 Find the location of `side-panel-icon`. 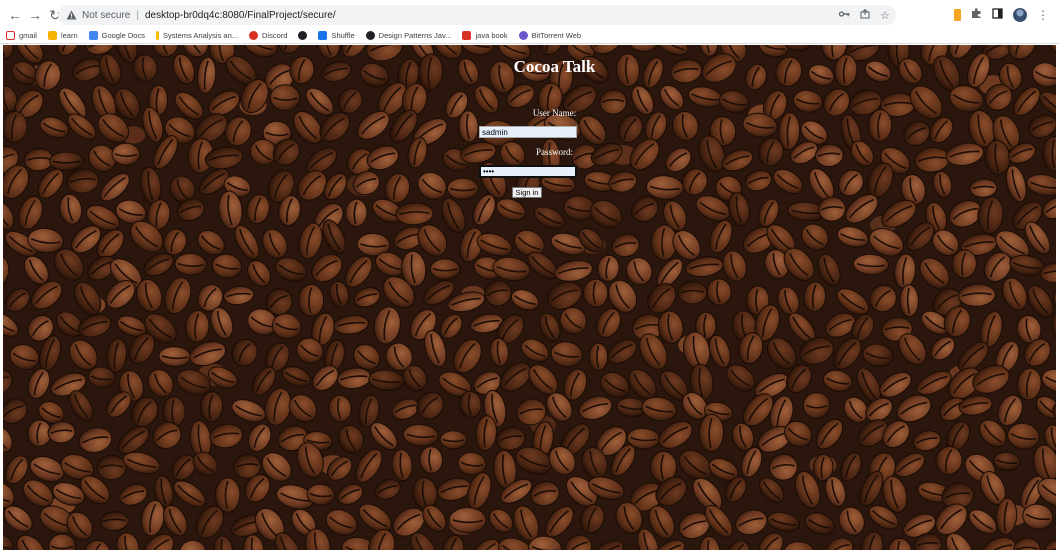

side-panel-icon is located at coordinates (997, 15).